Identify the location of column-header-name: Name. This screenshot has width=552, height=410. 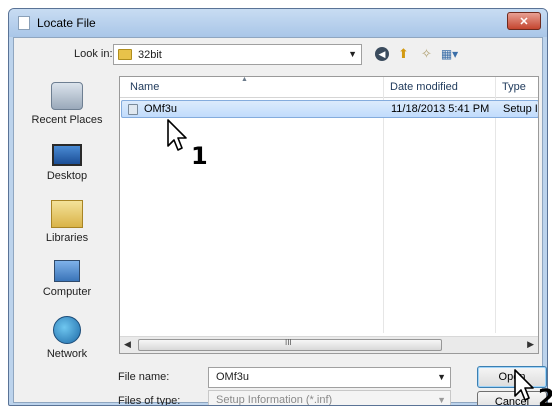
(144, 87).